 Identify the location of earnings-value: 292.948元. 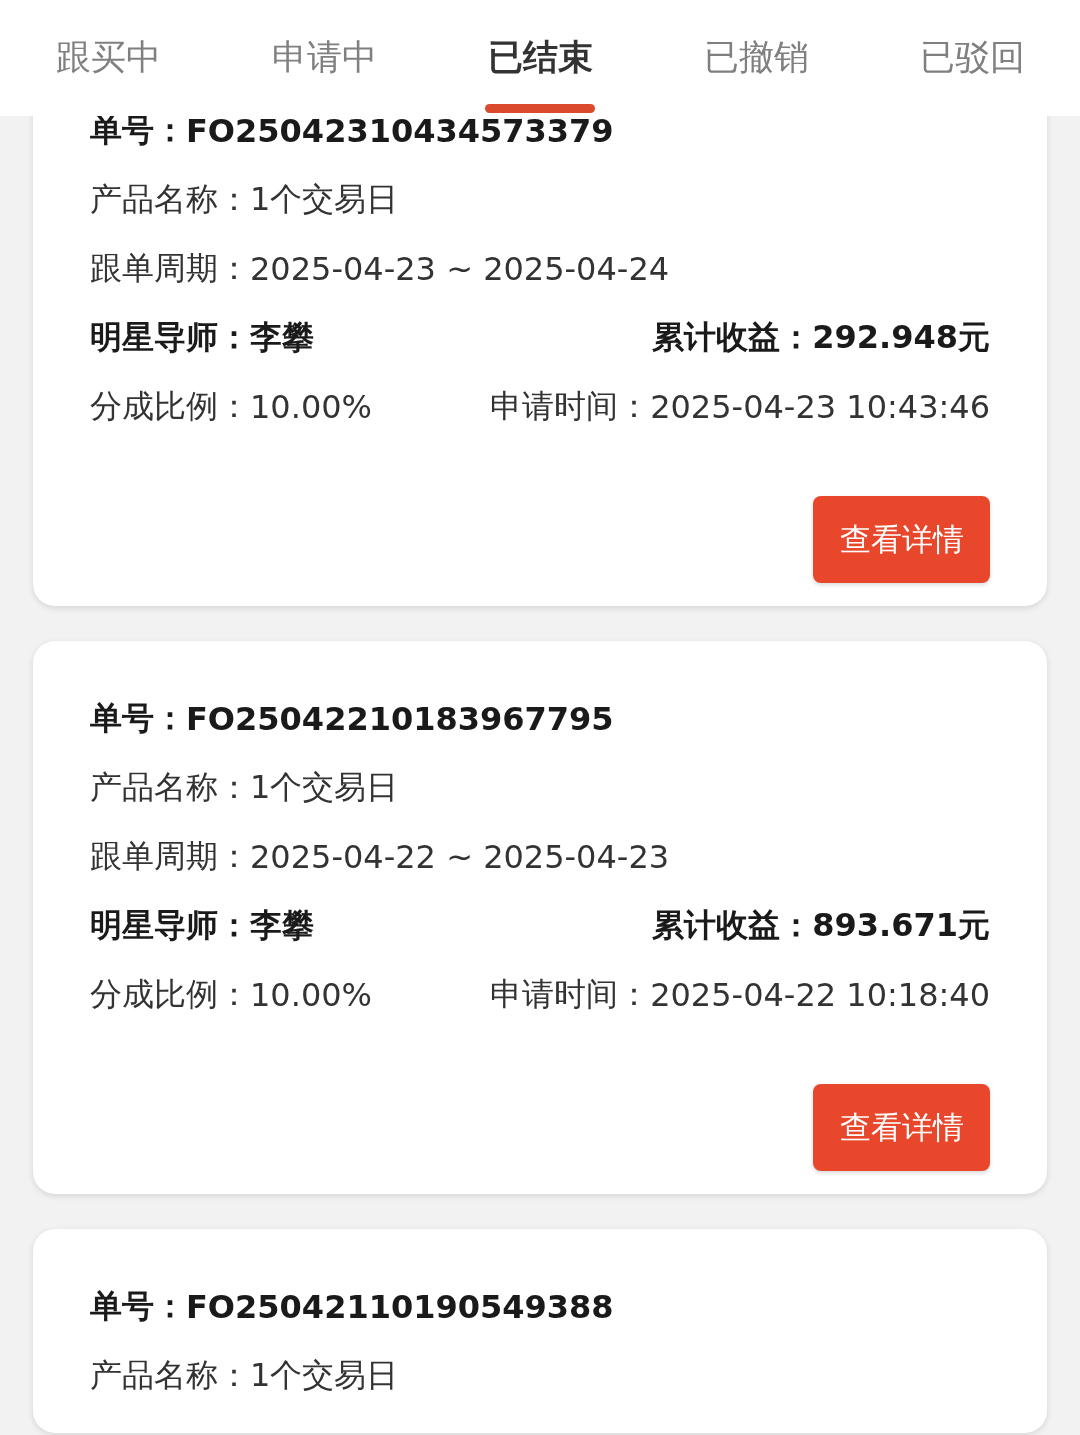
(901, 337).